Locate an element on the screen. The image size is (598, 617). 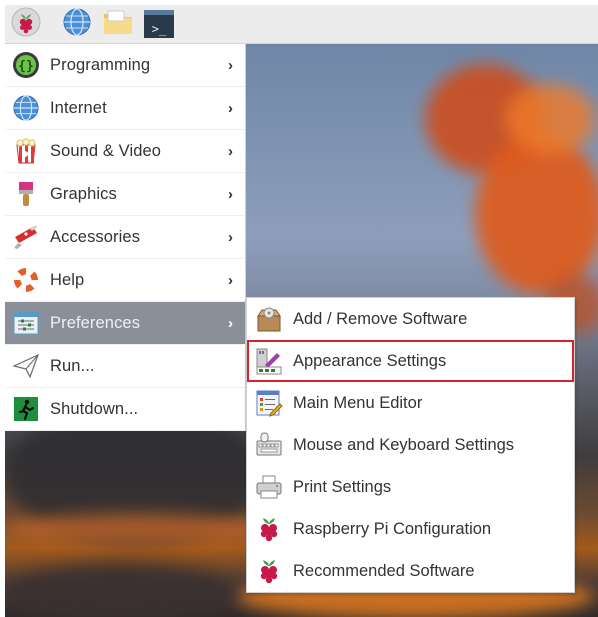
terminal-icon: >_ is located at coordinates (159, 24).